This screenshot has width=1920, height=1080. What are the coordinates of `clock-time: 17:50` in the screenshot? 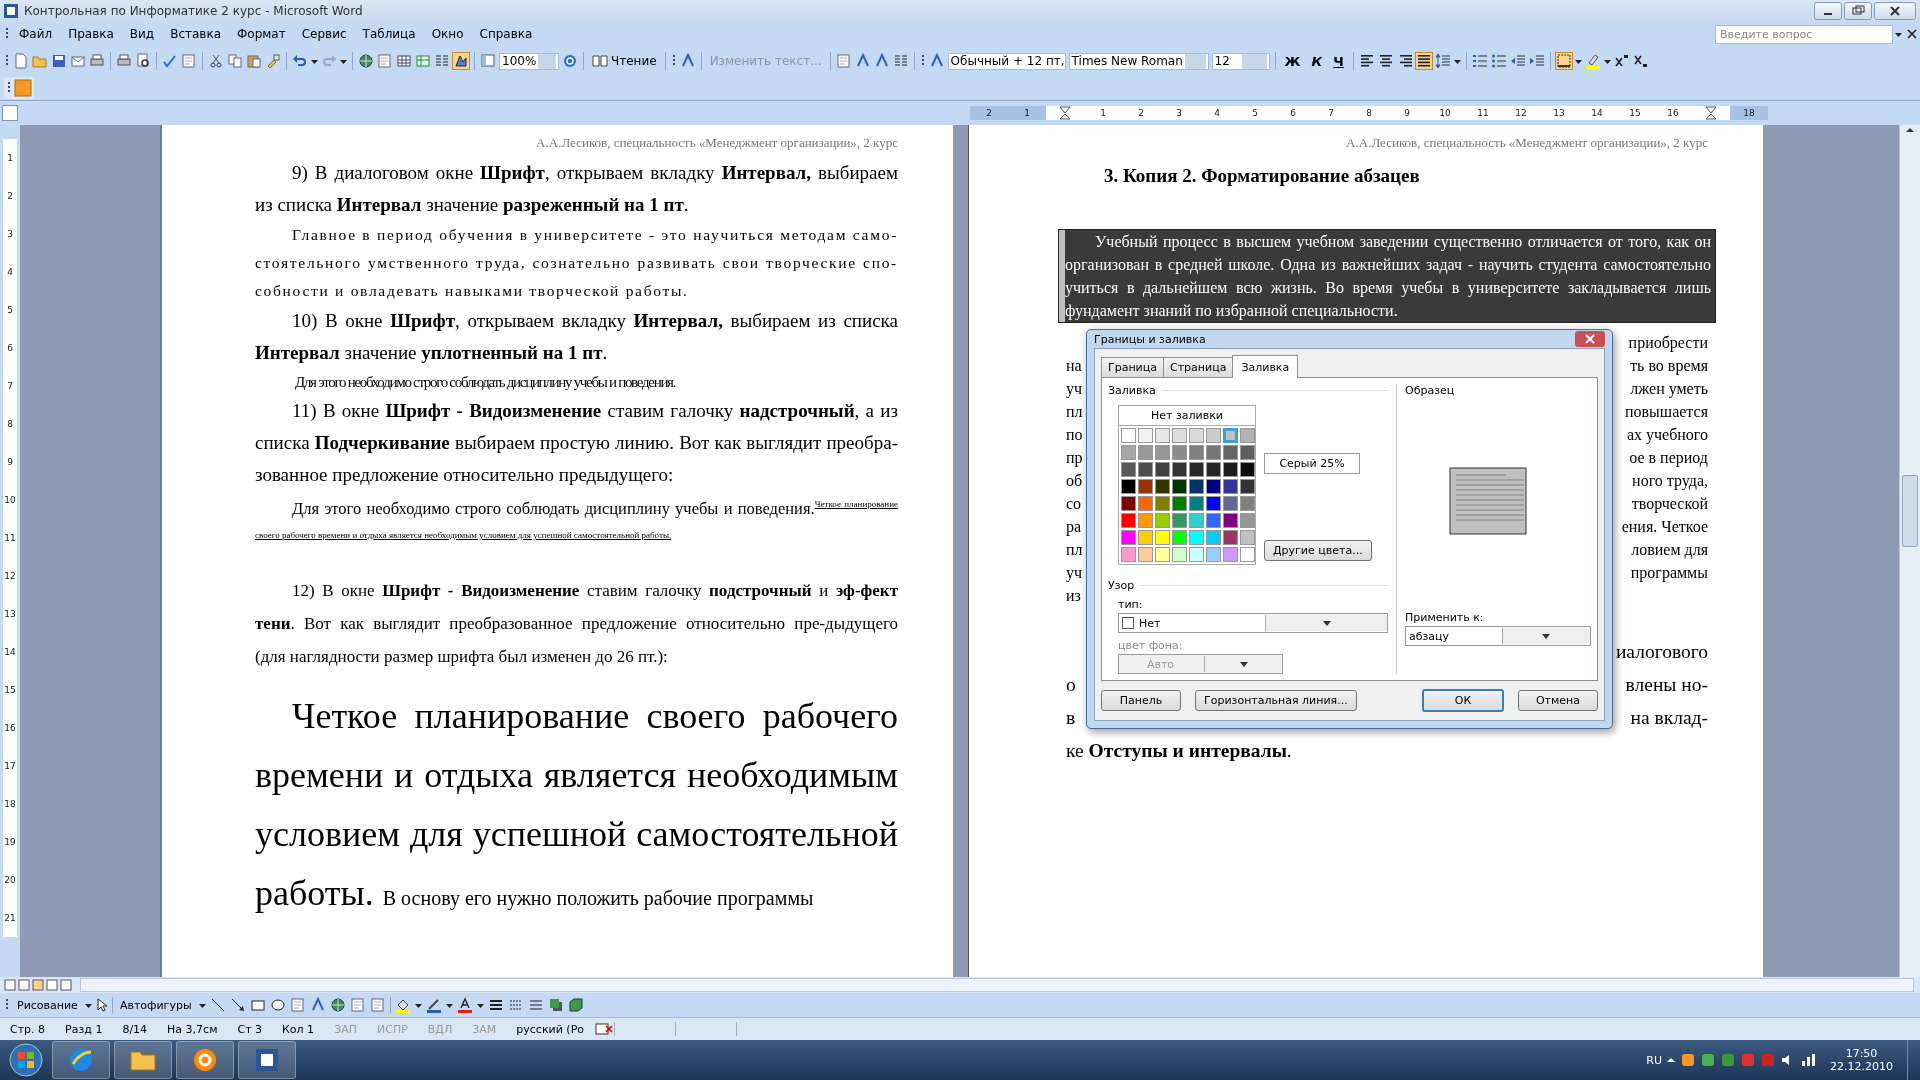 It's located at (1861, 1053).